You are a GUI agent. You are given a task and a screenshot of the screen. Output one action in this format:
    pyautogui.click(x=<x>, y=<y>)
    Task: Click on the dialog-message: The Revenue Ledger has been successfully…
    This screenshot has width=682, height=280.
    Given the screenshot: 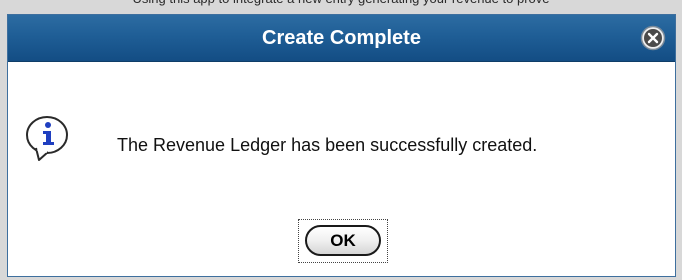 What is the action you would take?
    pyautogui.click(x=327, y=145)
    